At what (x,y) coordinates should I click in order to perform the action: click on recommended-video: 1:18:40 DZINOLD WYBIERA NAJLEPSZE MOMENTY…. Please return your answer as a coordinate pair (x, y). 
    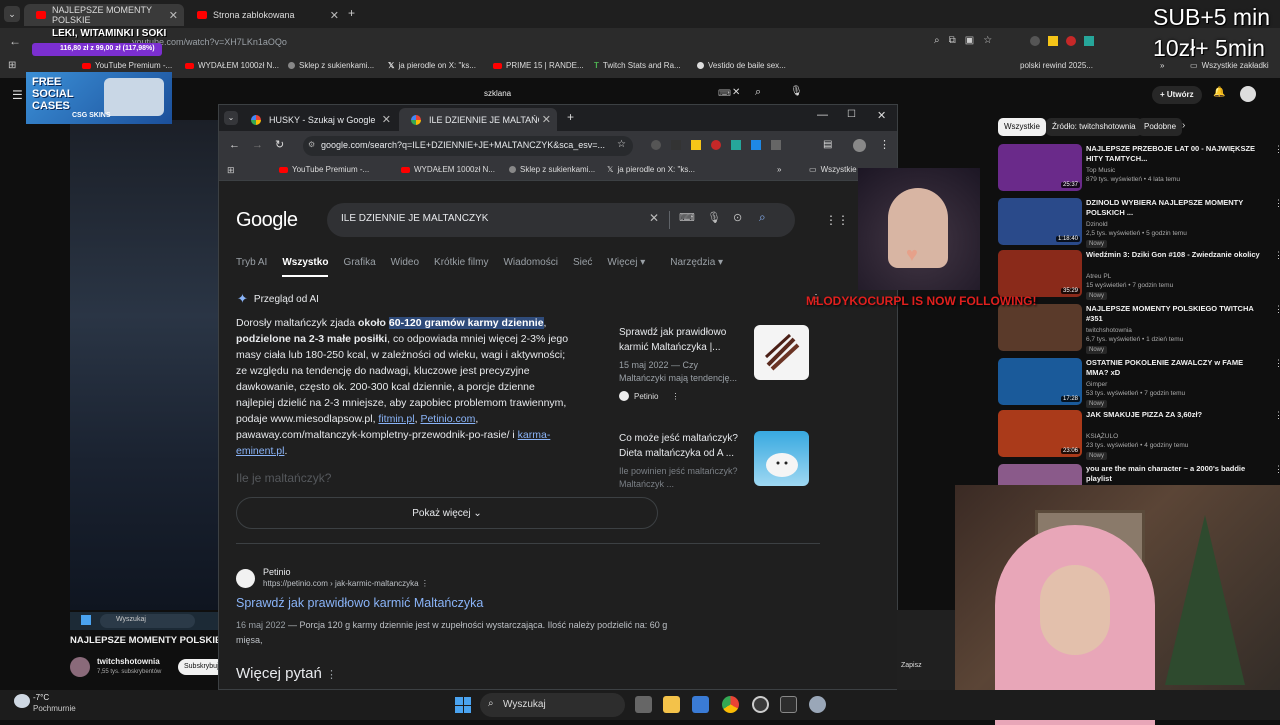
    Looking at the image, I should click on (1139, 224).